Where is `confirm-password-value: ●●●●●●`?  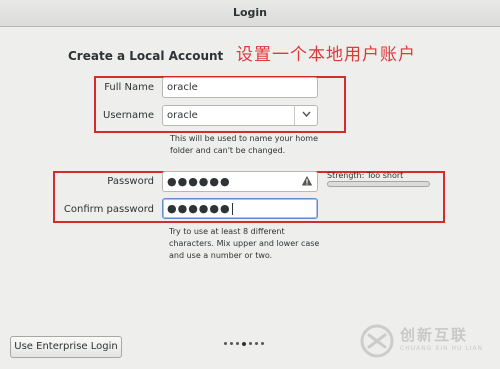 confirm-password-value: ●●●●●● is located at coordinates (199, 208).